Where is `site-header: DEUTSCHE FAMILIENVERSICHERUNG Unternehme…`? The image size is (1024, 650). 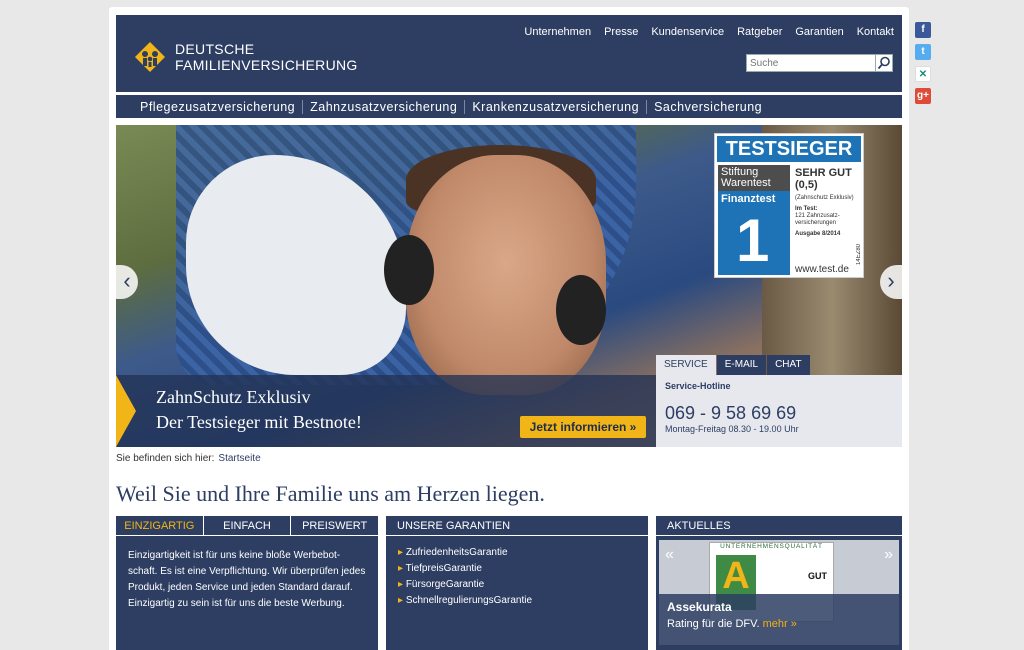
site-header: DEUTSCHE FAMILIENVERSICHERUNG Unternehme… is located at coordinates (509, 55).